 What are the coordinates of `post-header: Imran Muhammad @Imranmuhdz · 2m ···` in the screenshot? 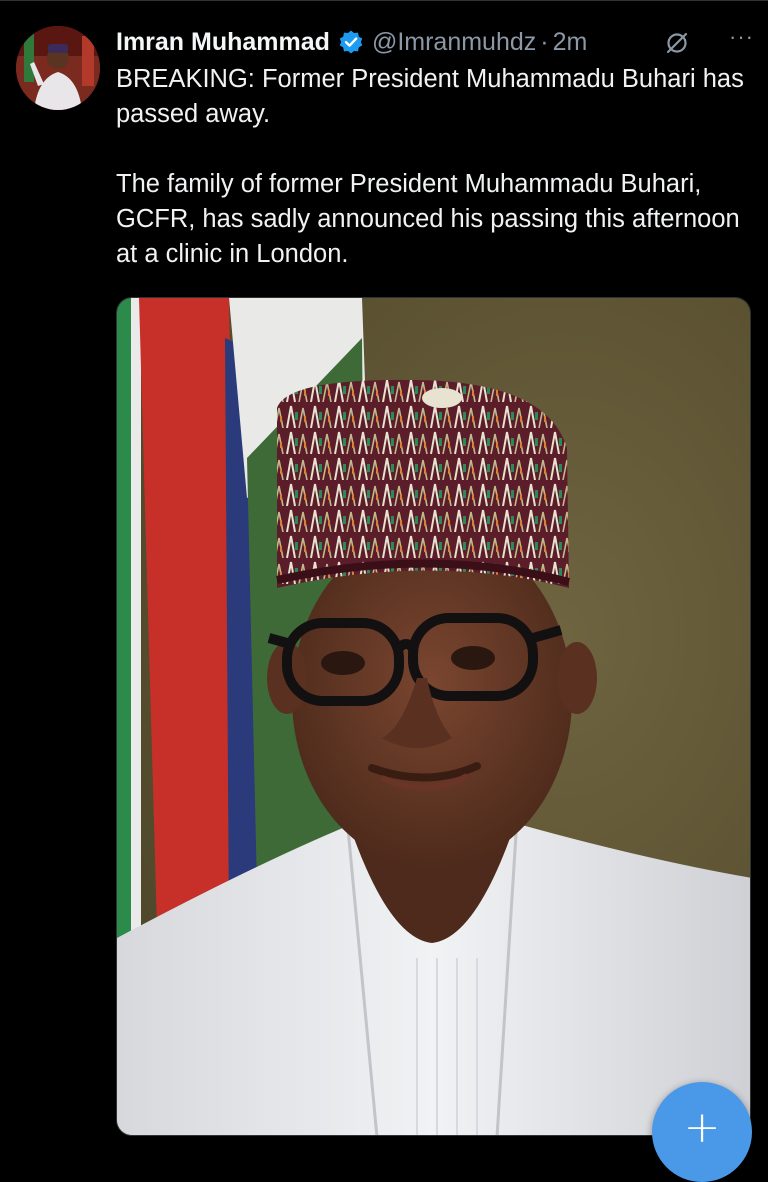 It's located at (435, 42).